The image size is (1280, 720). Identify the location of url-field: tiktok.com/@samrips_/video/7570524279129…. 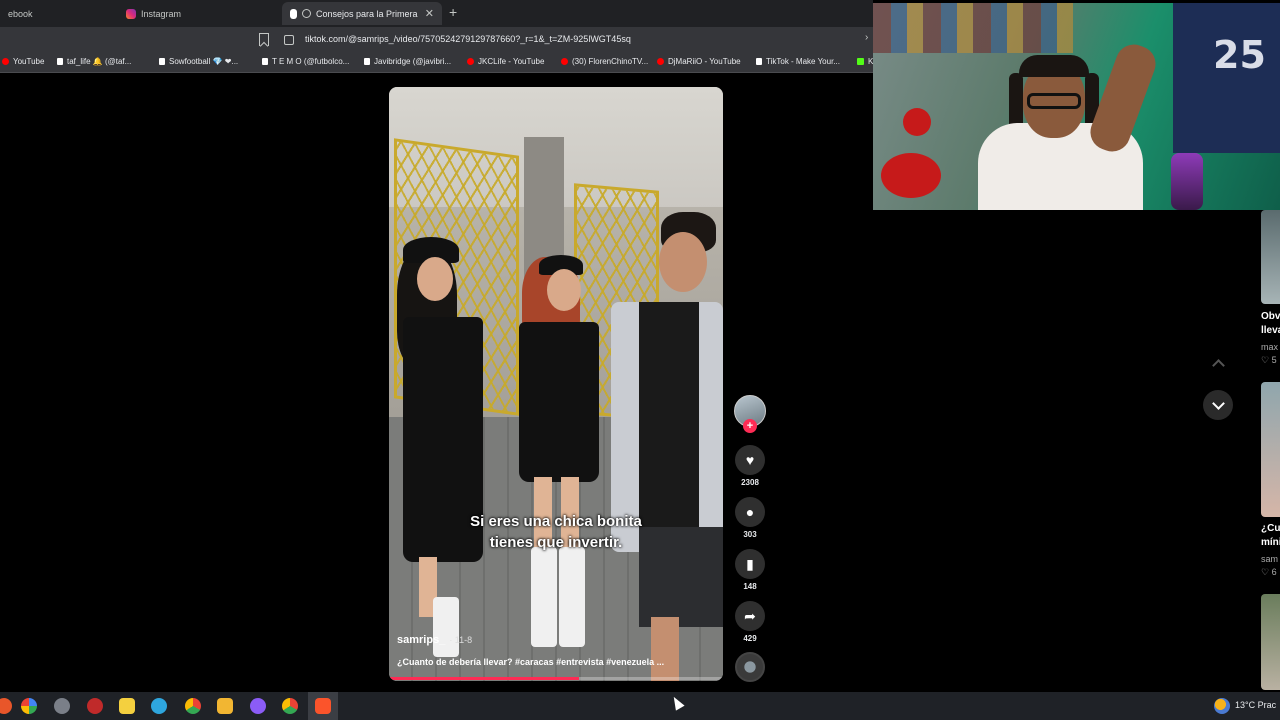
(468, 39).